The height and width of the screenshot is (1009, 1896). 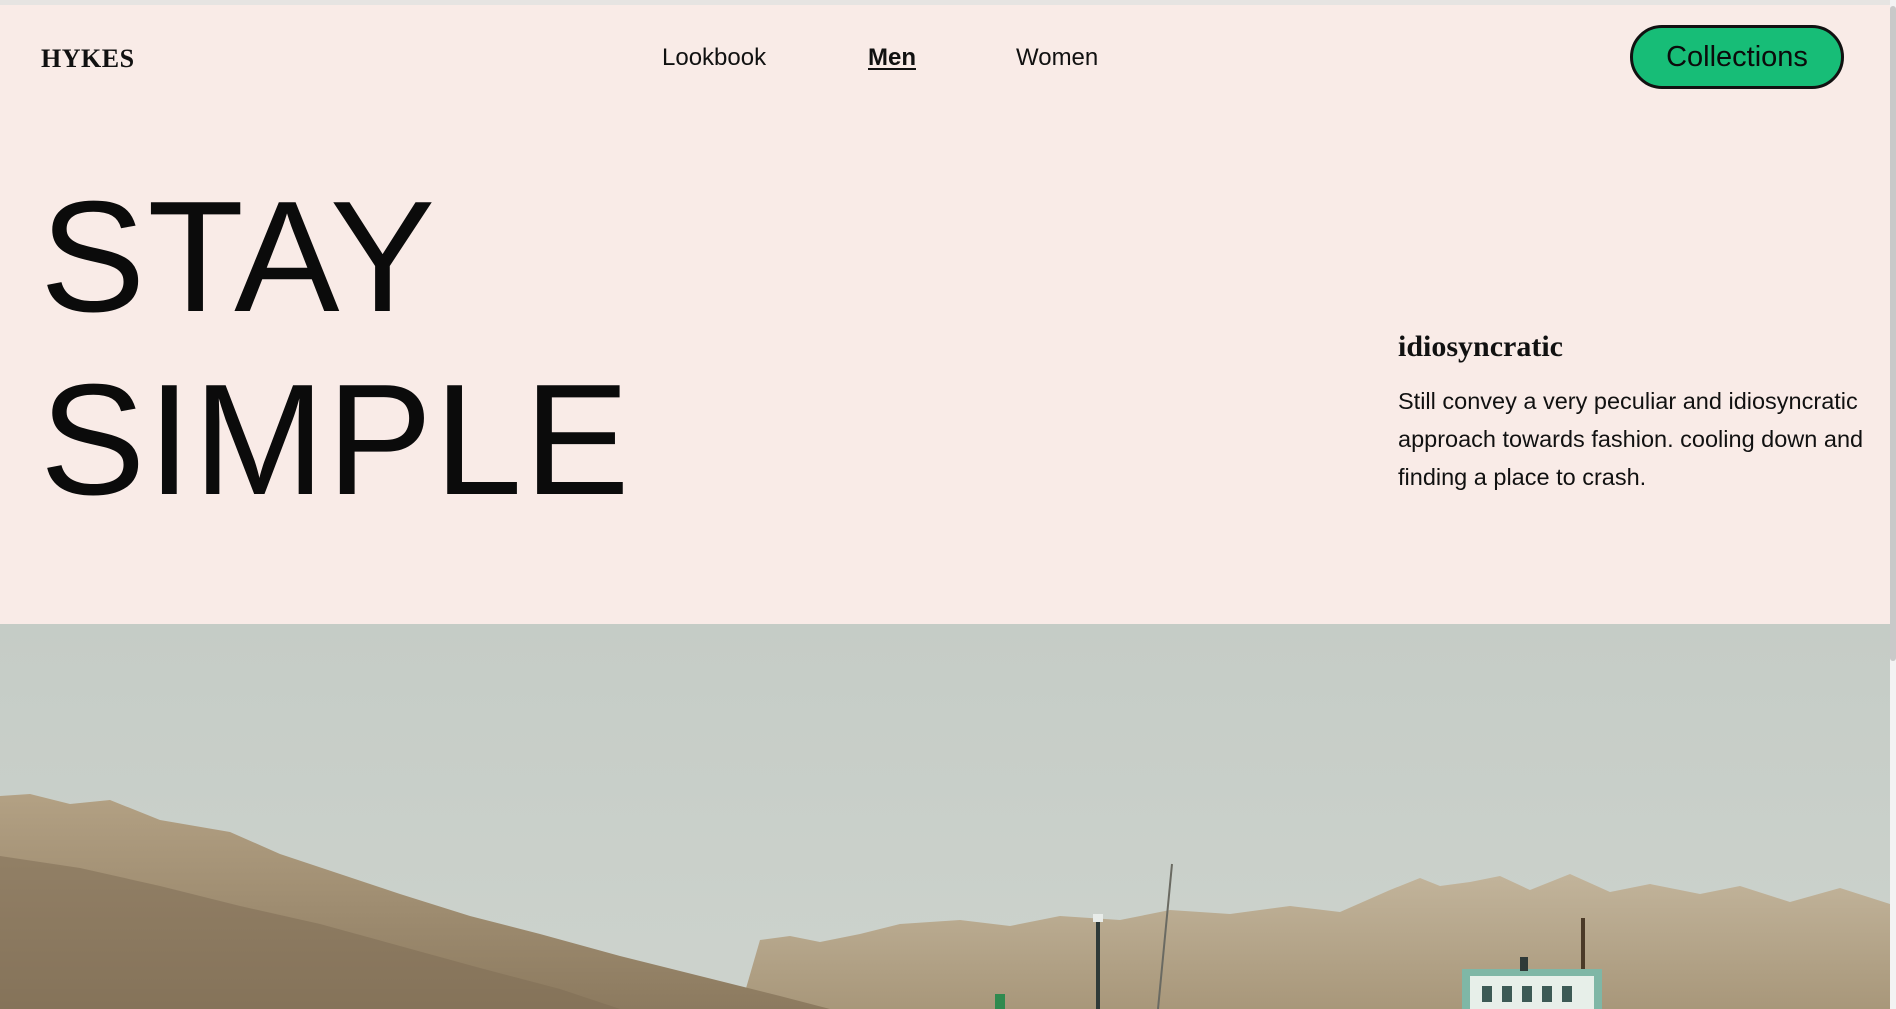 What do you see at coordinates (88, 59) in the screenshot?
I see `logo: HYKES` at bounding box center [88, 59].